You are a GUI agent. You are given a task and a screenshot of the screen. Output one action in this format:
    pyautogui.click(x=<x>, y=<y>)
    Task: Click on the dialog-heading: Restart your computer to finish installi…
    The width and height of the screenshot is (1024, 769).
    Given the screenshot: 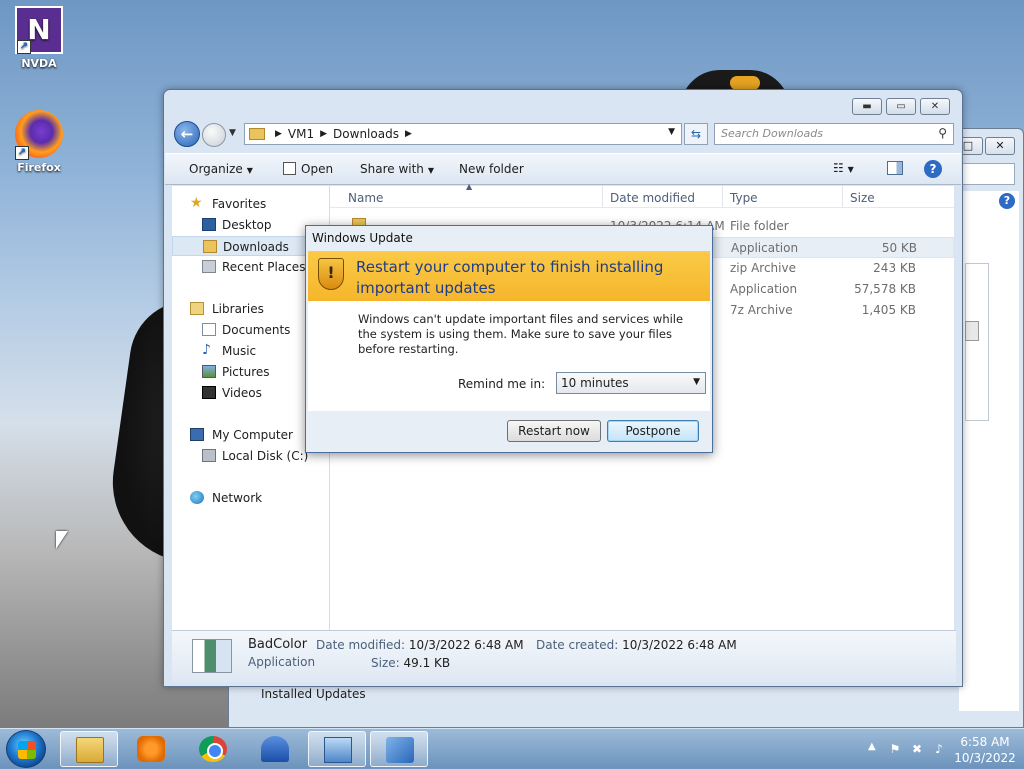 What is the action you would take?
    pyautogui.click(x=510, y=277)
    